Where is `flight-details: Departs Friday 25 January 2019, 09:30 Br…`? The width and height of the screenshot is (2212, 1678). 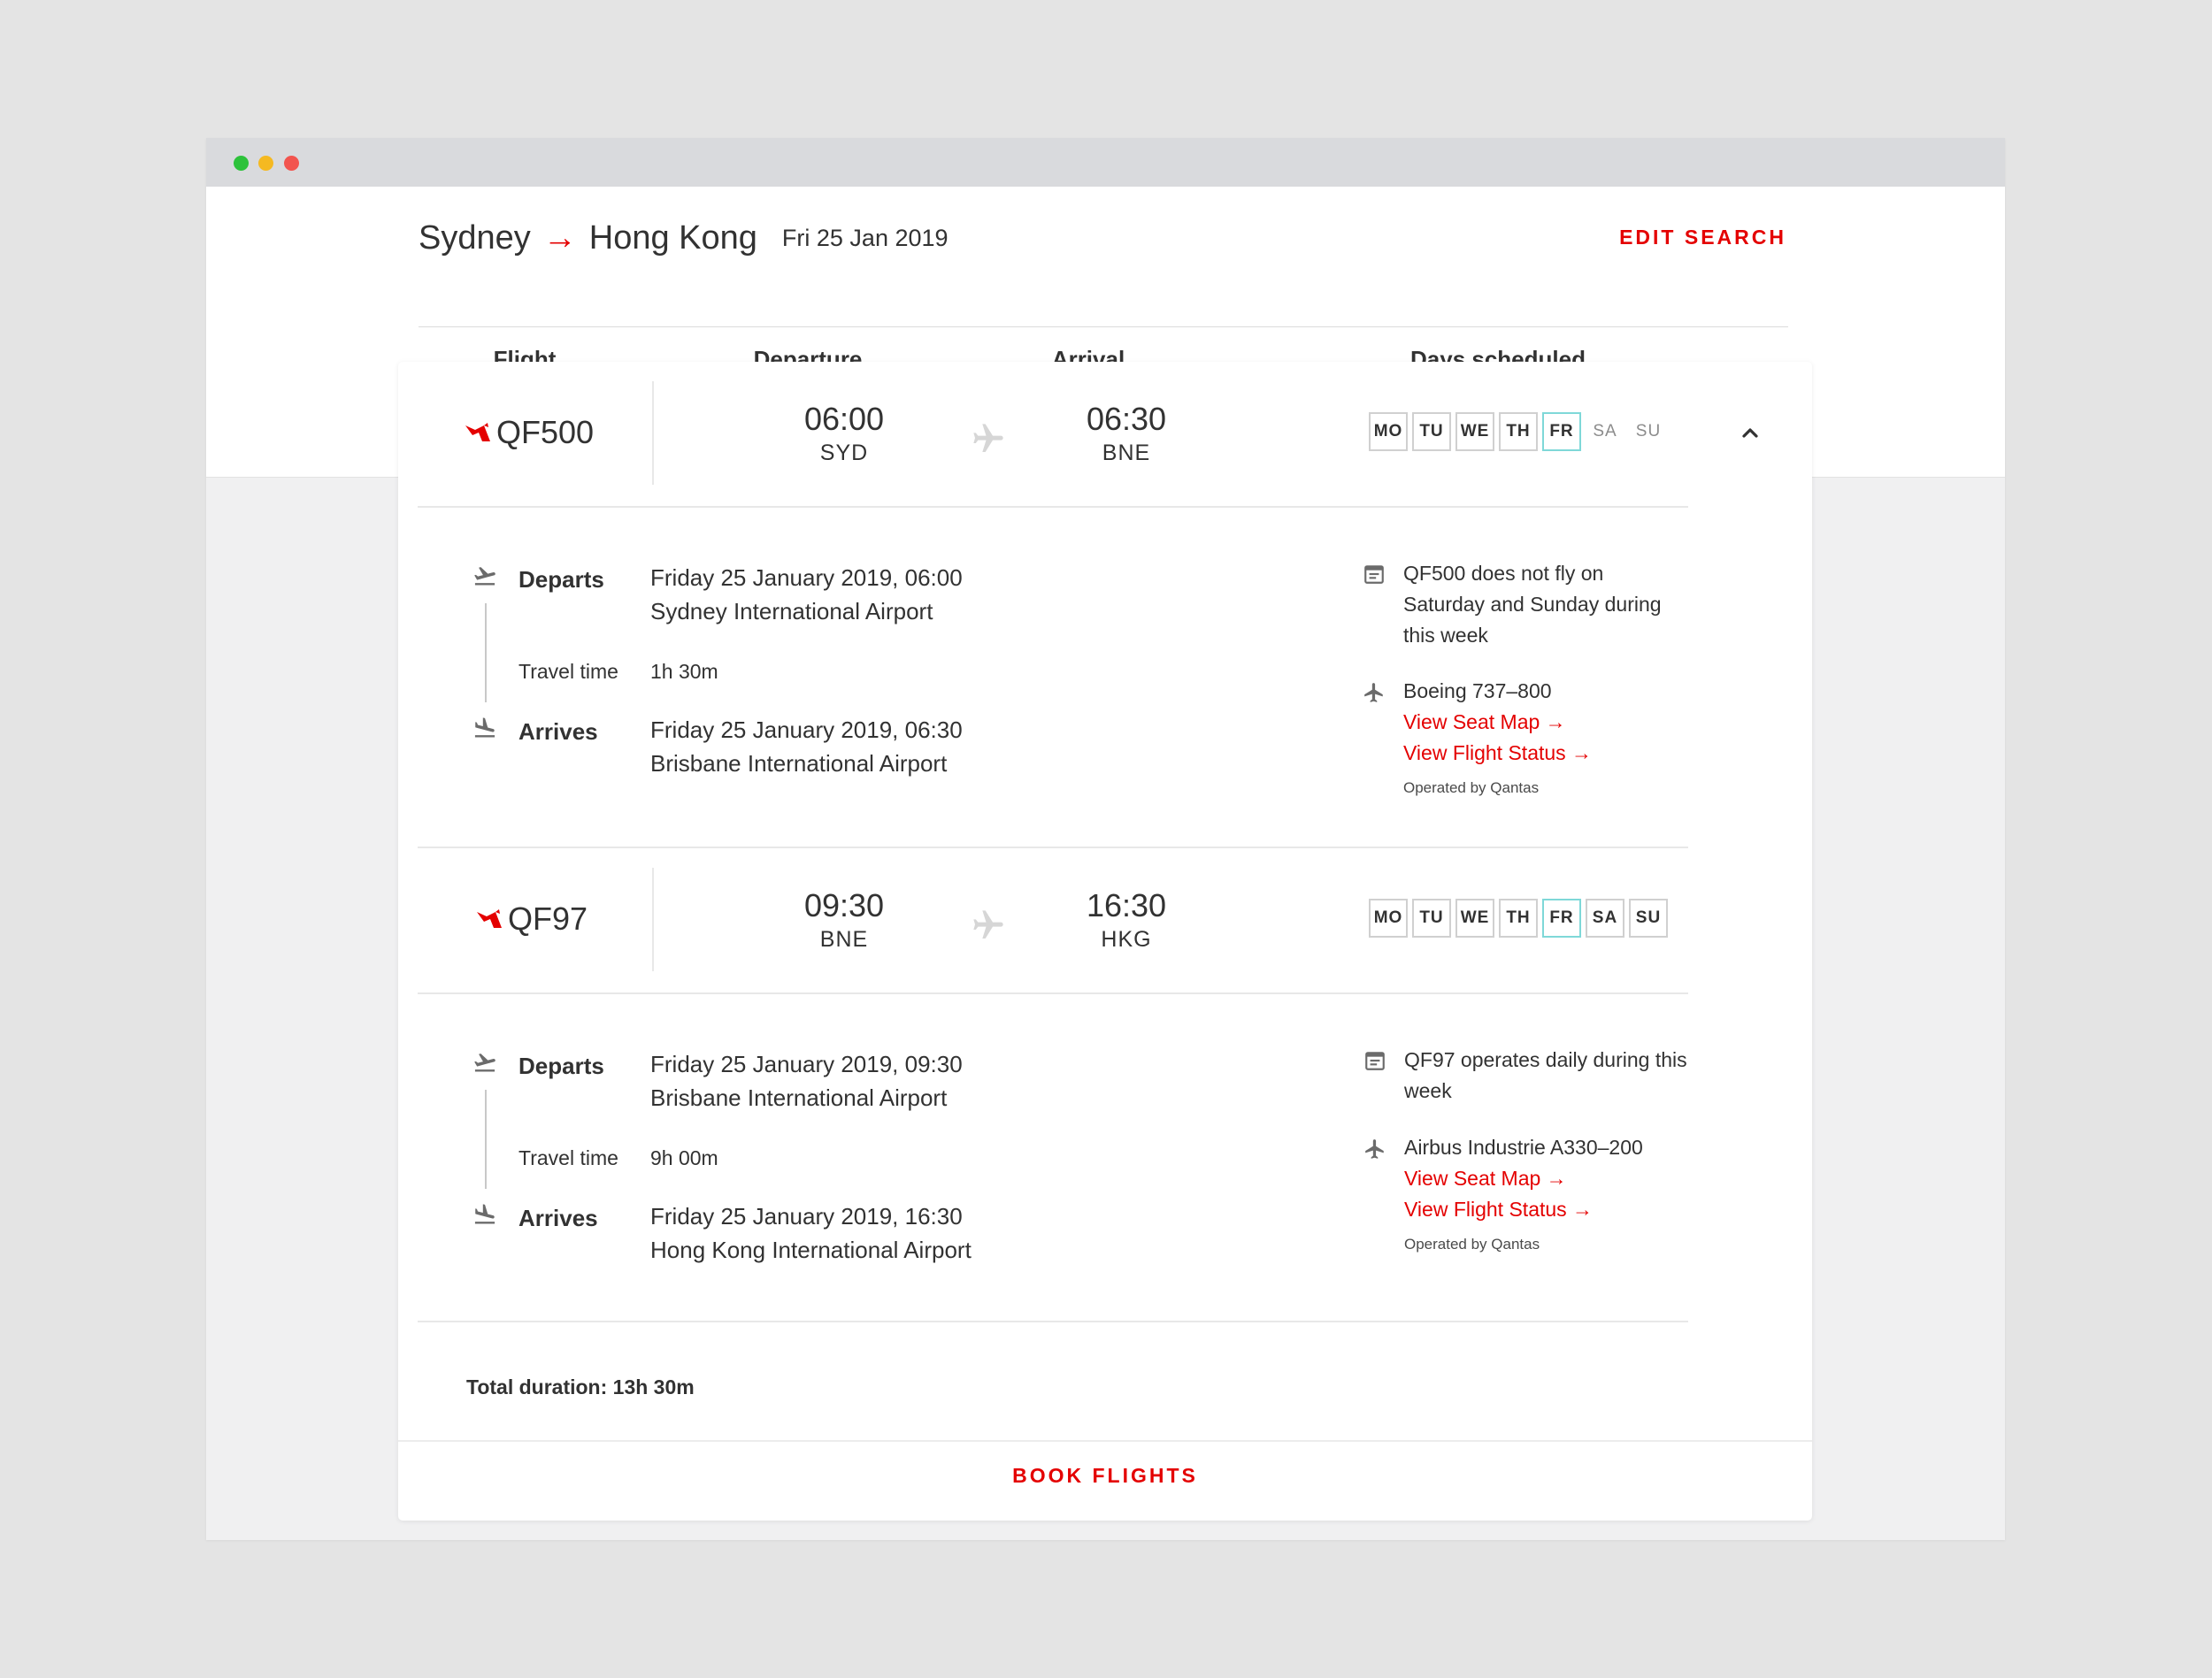 flight-details: Departs Friday 25 January 2019, 09:30 Br… is located at coordinates (1105, 1164).